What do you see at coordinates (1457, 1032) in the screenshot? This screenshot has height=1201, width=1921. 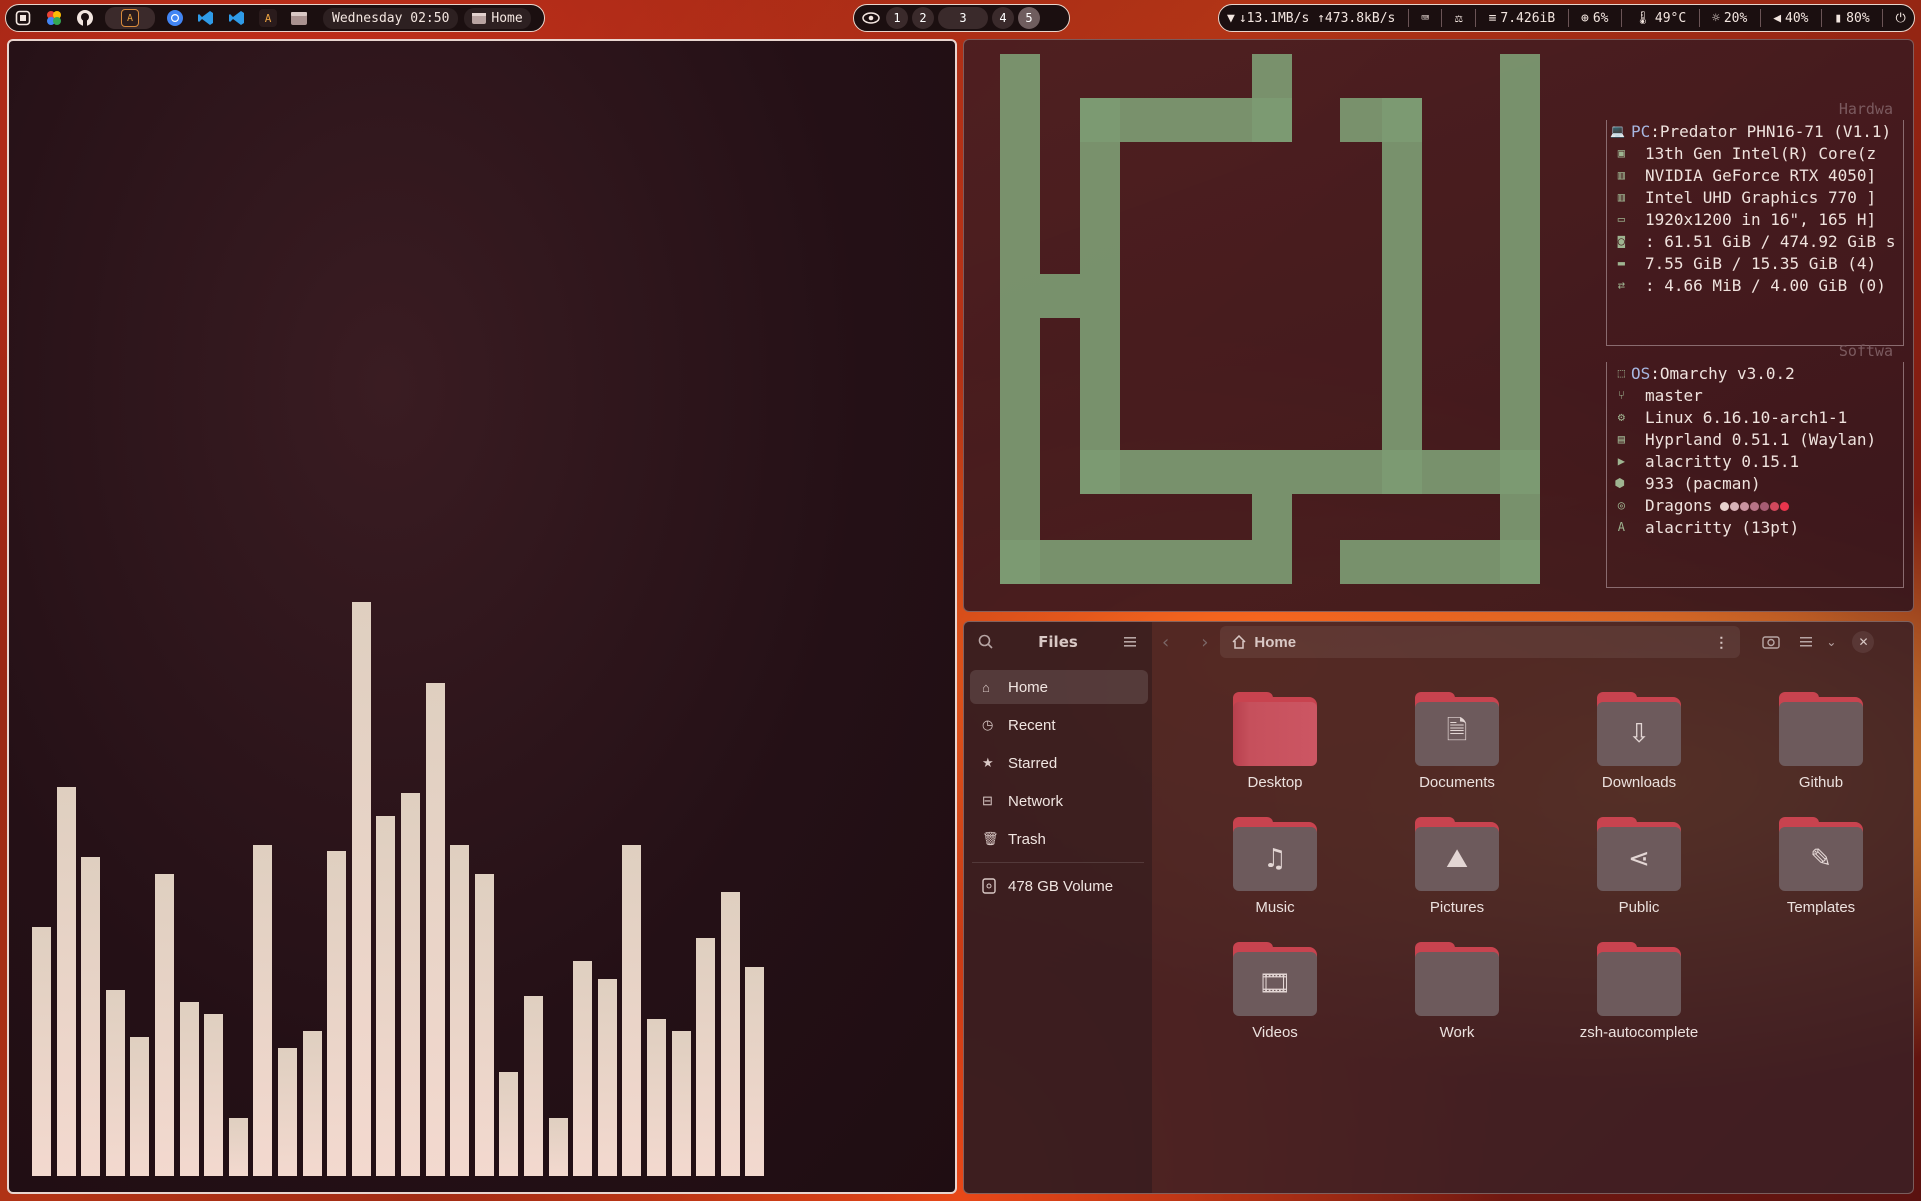 I see `folder-name: Work` at bounding box center [1457, 1032].